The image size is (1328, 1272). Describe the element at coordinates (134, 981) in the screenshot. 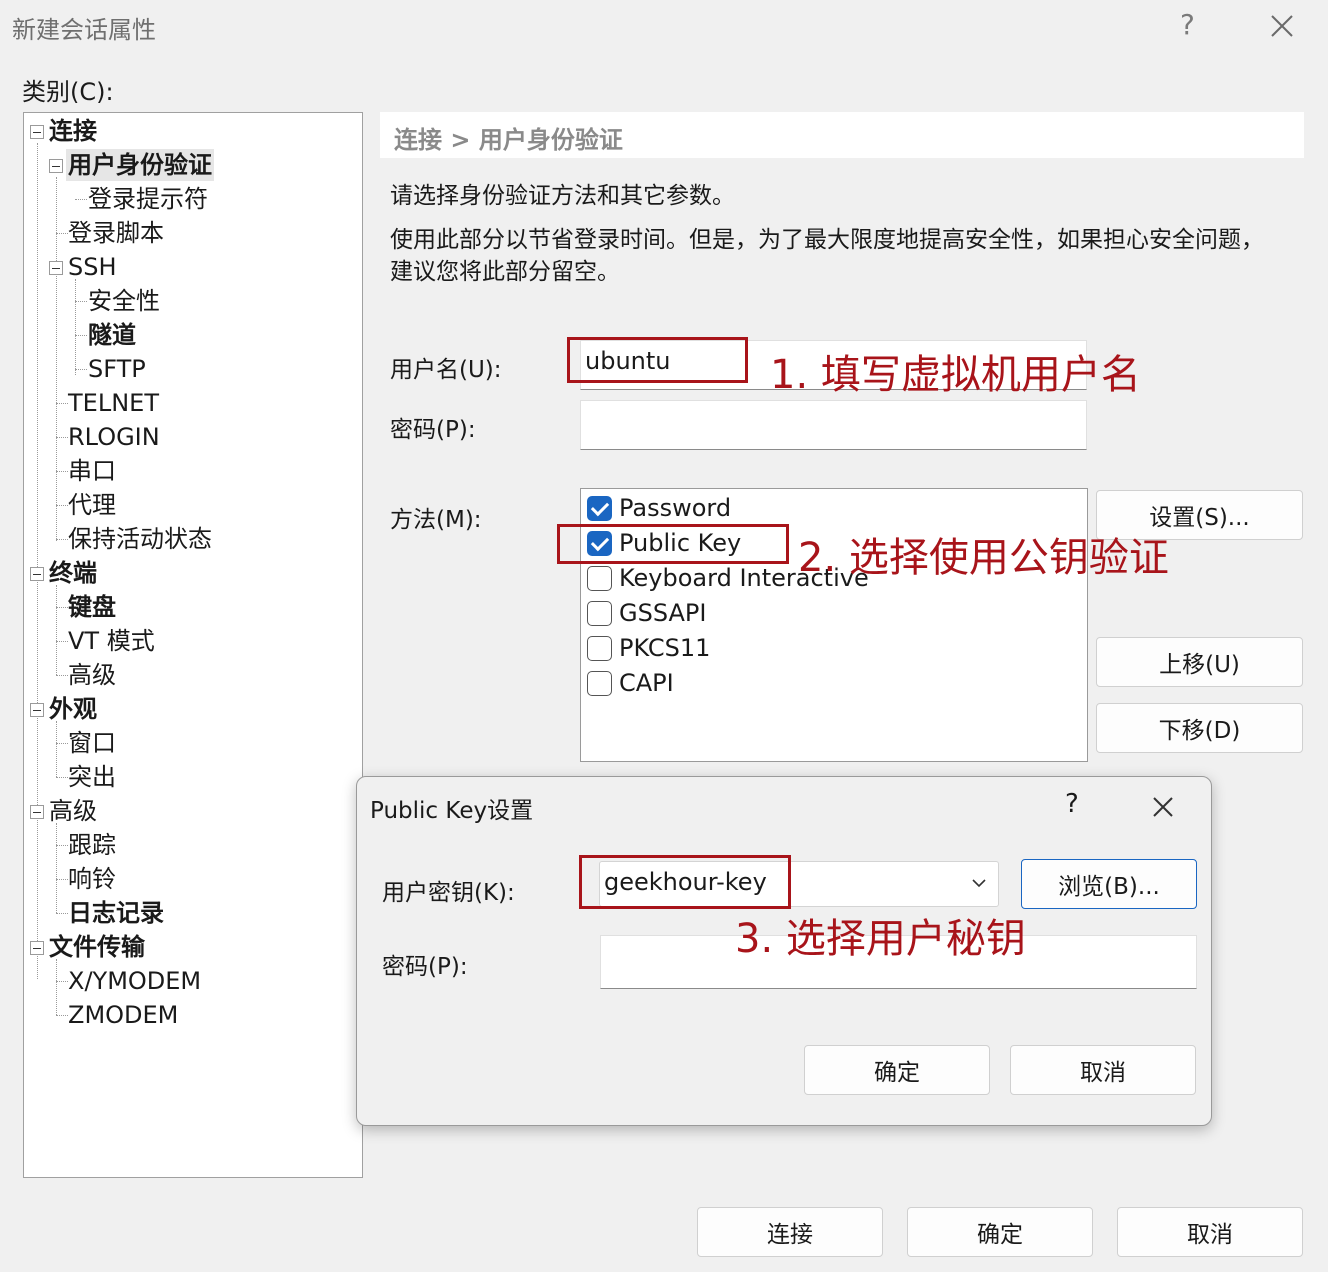

I see `tree-item-xymodem: X/YMODEM` at that location.